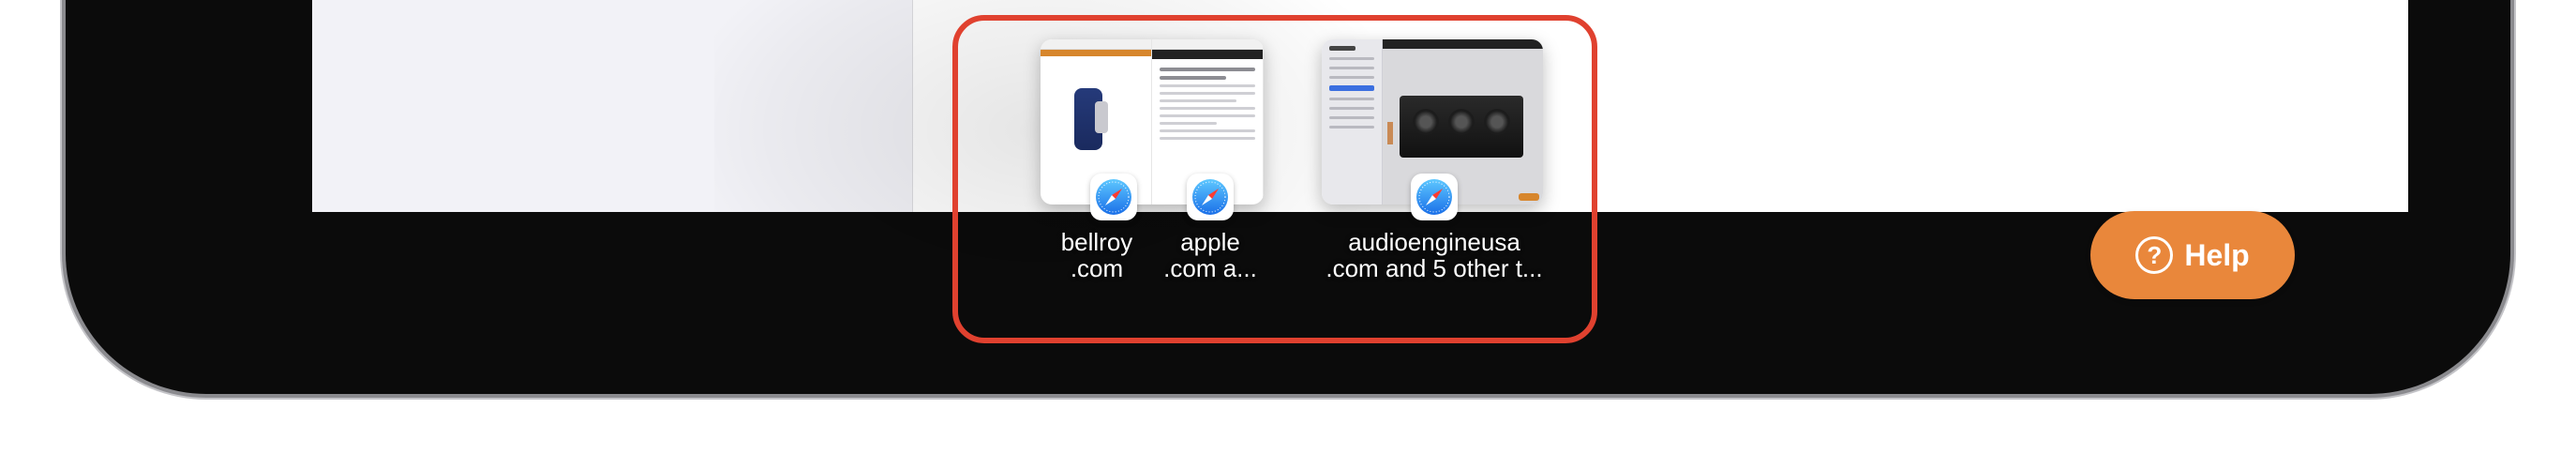  Describe the element at coordinates (1097, 255) in the screenshot. I see `card-label-bellroy: bellroy .com` at that location.